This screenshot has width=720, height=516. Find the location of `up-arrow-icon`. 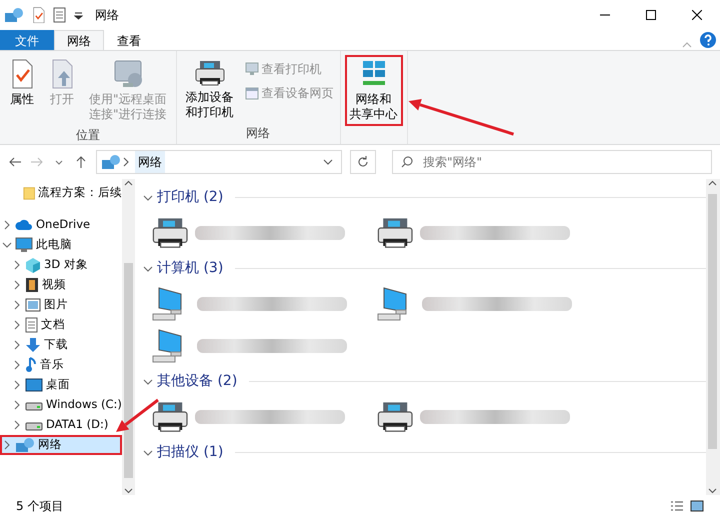

up-arrow-icon is located at coordinates (81, 162).